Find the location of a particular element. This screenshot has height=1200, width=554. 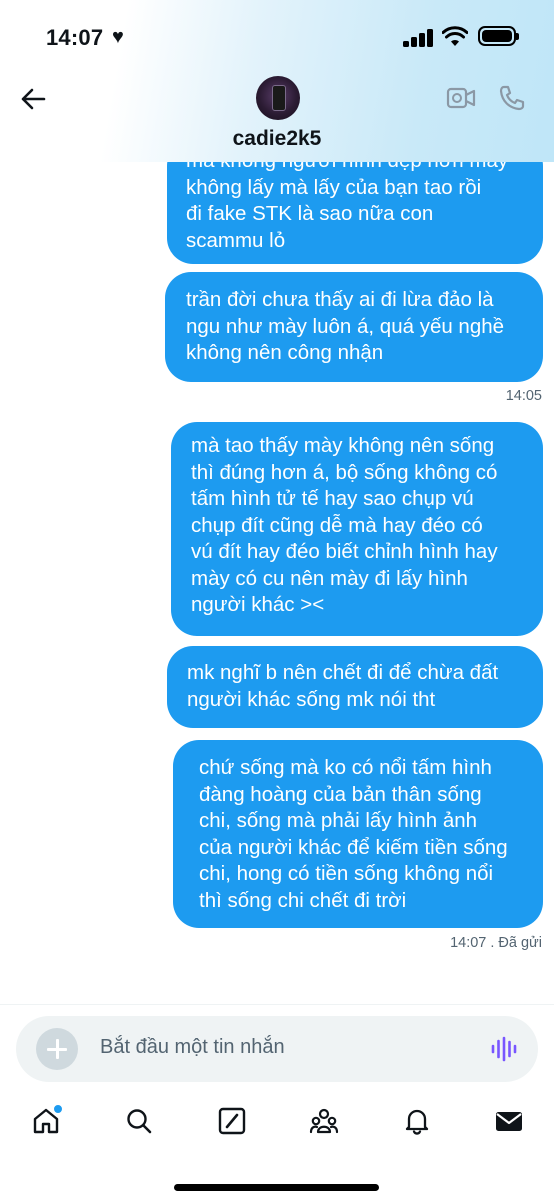

arrow-left-icon is located at coordinates (33, 99).